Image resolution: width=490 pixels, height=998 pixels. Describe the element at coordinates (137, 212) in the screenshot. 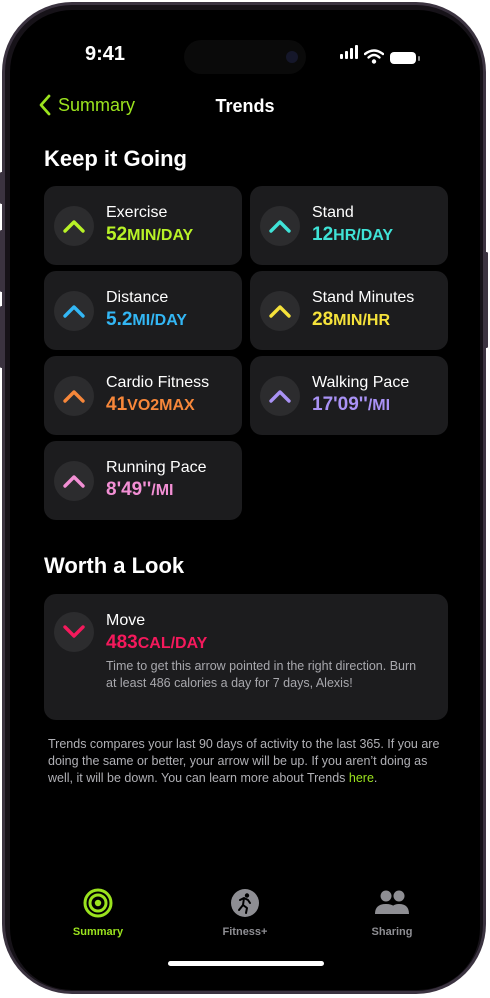

I see `trend-label: Exercise` at that location.